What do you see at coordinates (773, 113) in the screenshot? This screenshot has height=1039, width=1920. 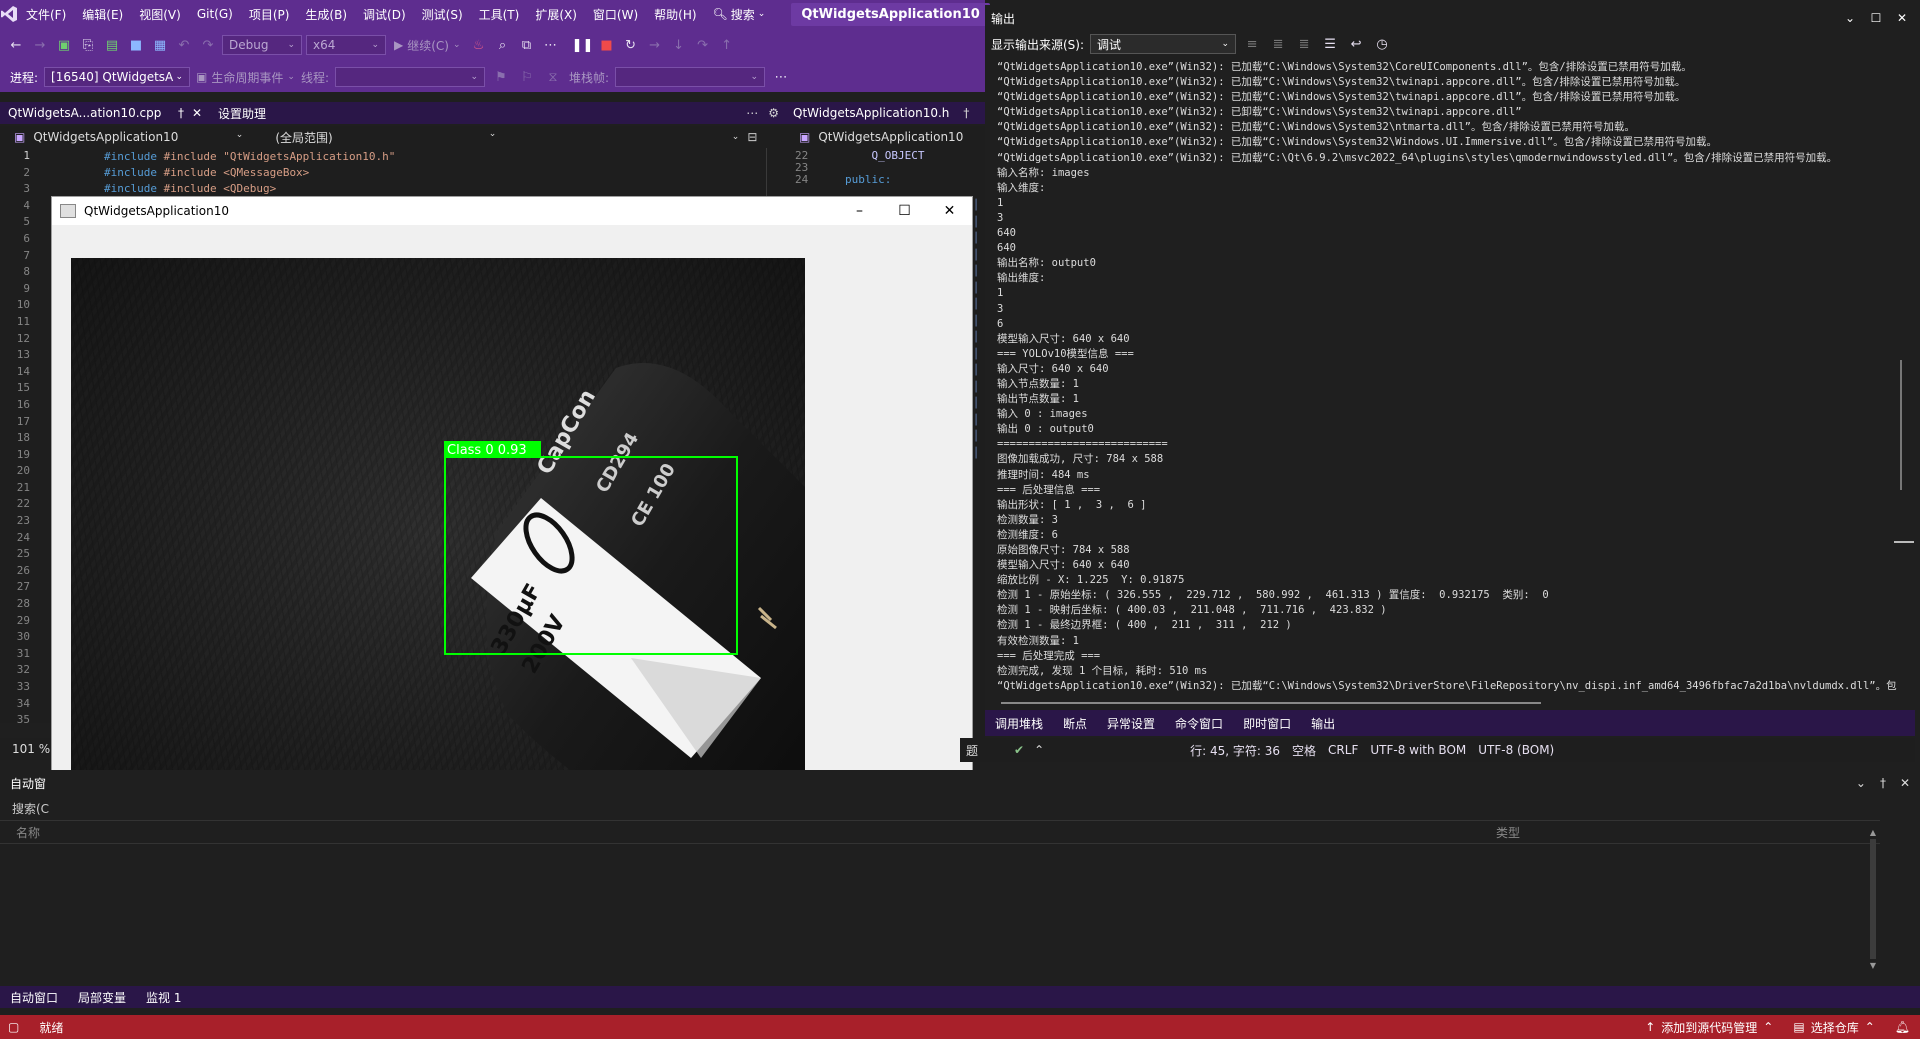 I see `gear-icon: ⚙` at bounding box center [773, 113].